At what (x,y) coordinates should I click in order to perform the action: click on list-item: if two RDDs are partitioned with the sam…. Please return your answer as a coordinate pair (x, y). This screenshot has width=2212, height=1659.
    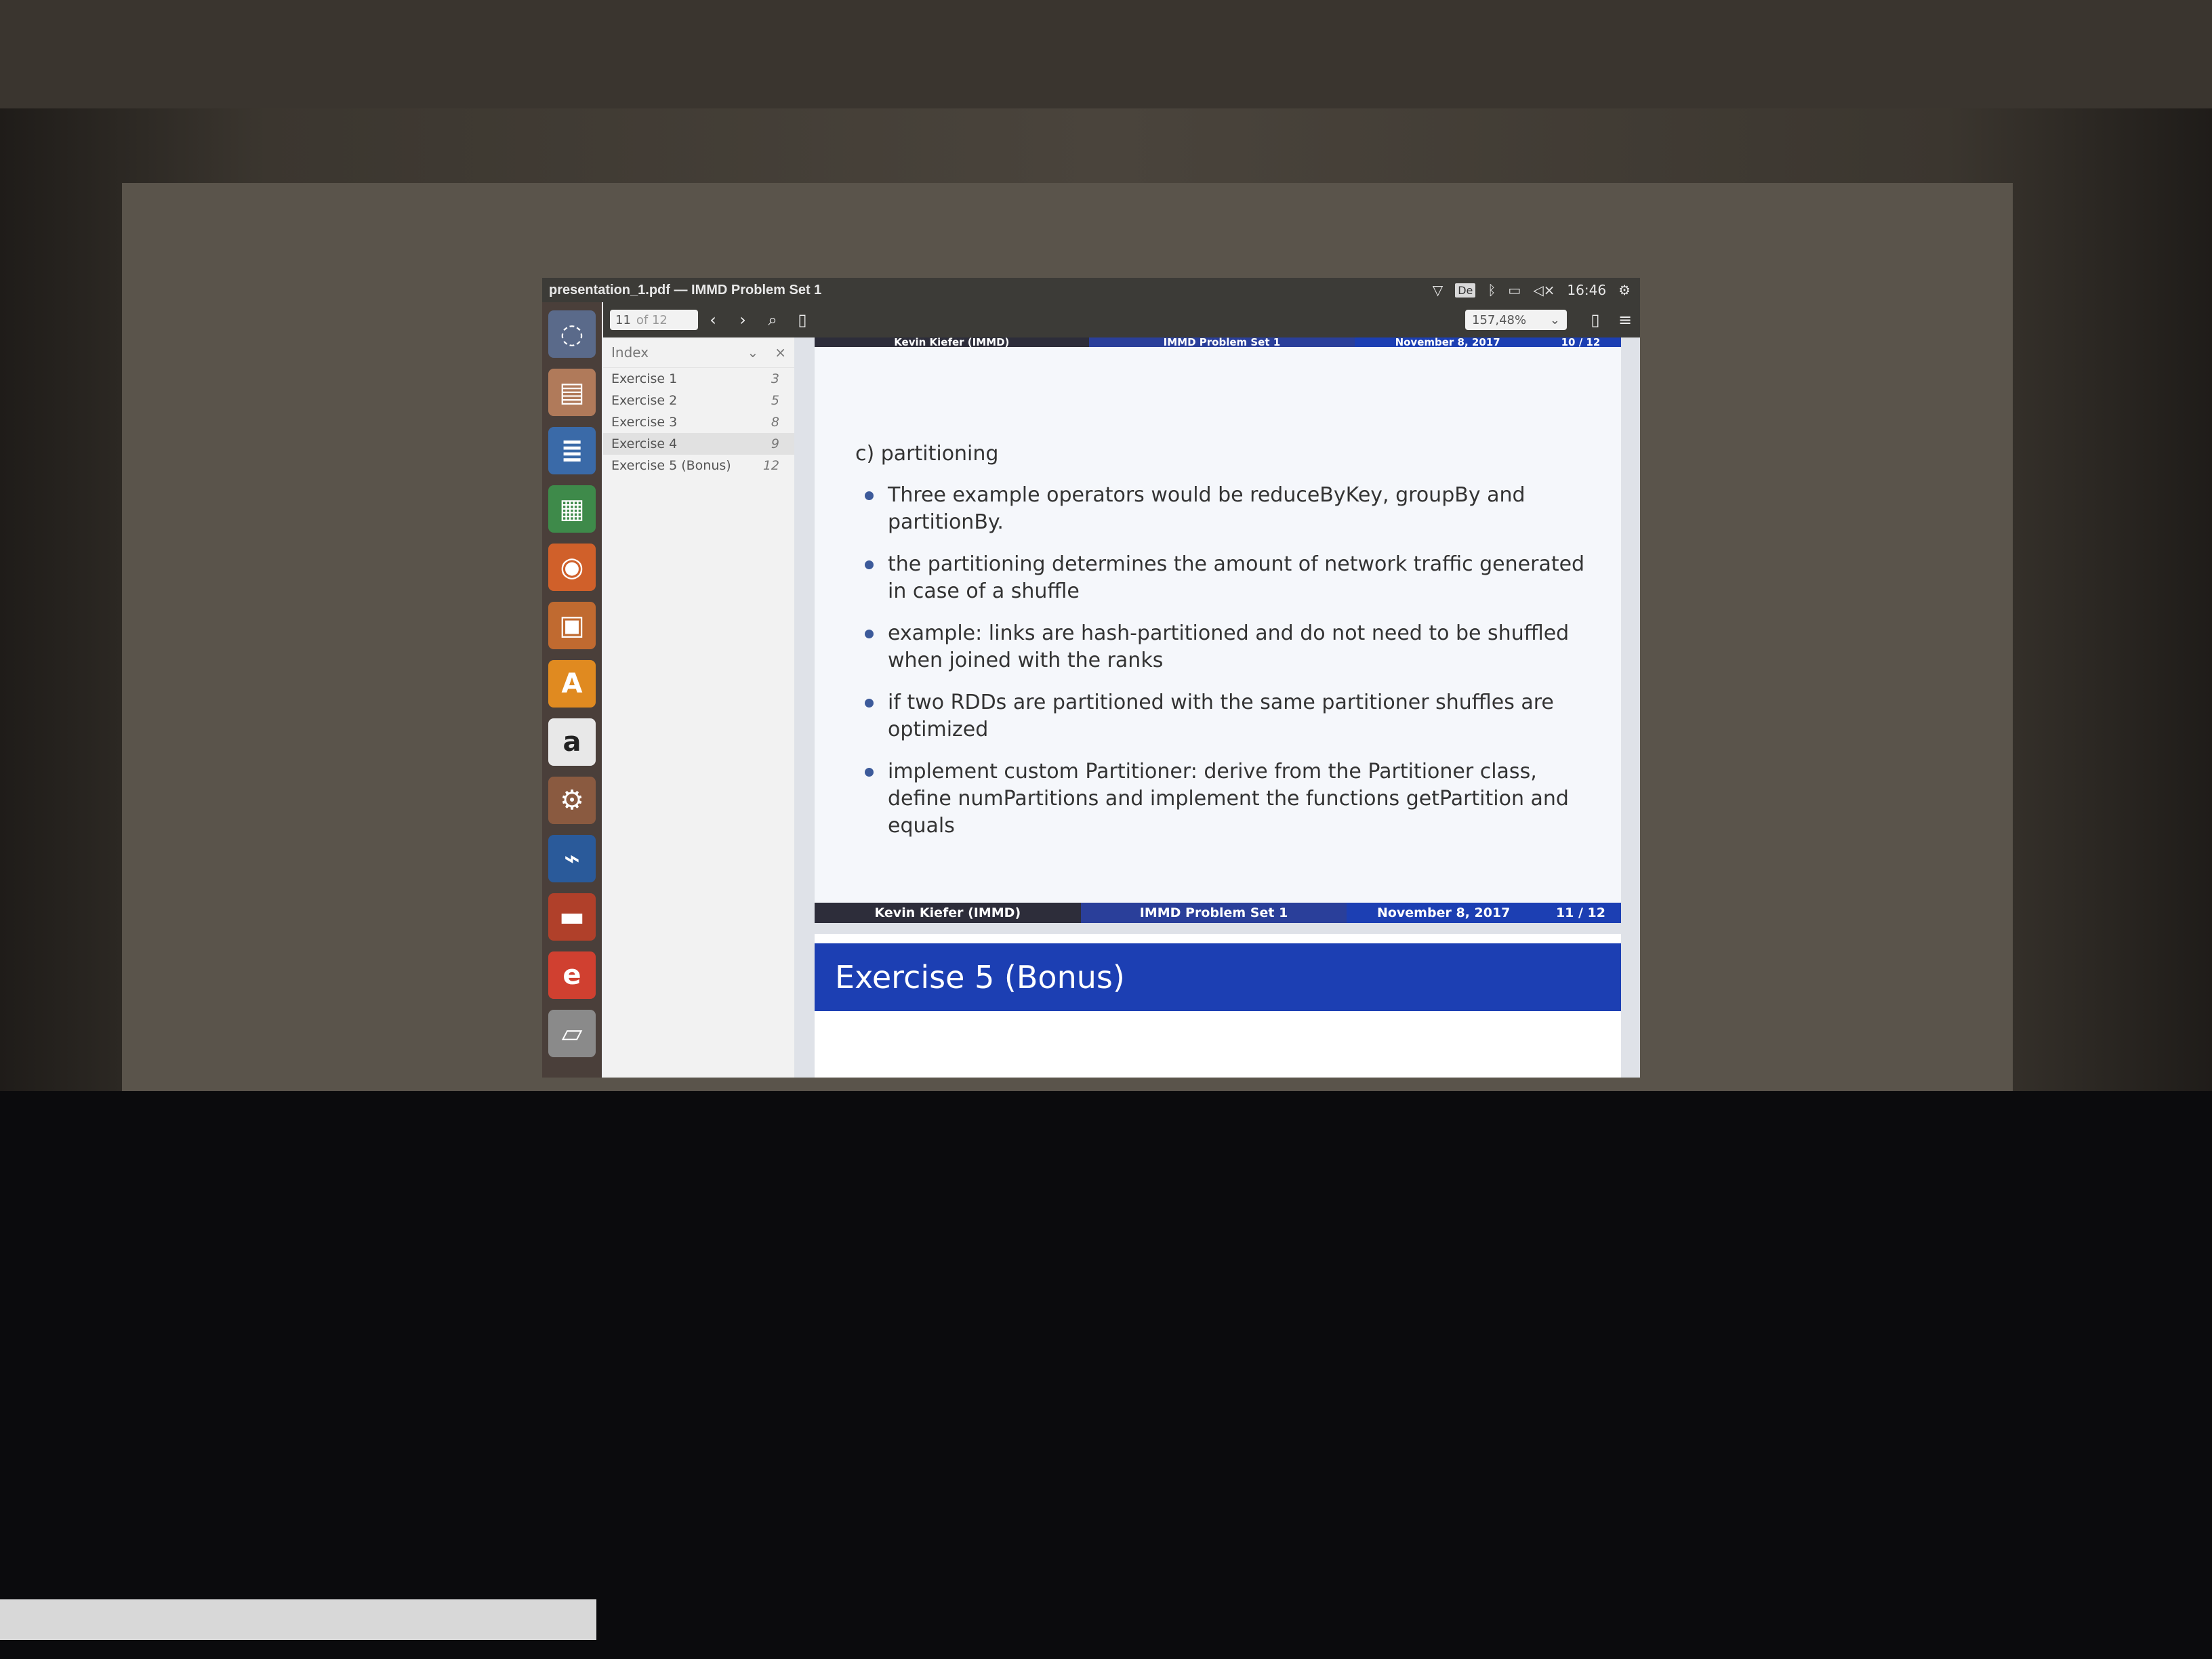
    Looking at the image, I should click on (1228, 716).